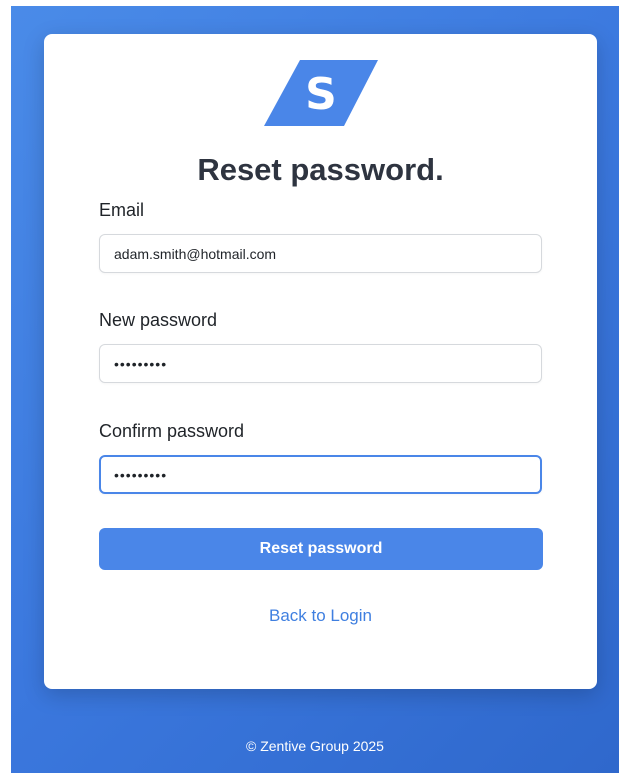 The image size is (619, 773). I want to click on brand-logo-letter: S, so click(321, 94).